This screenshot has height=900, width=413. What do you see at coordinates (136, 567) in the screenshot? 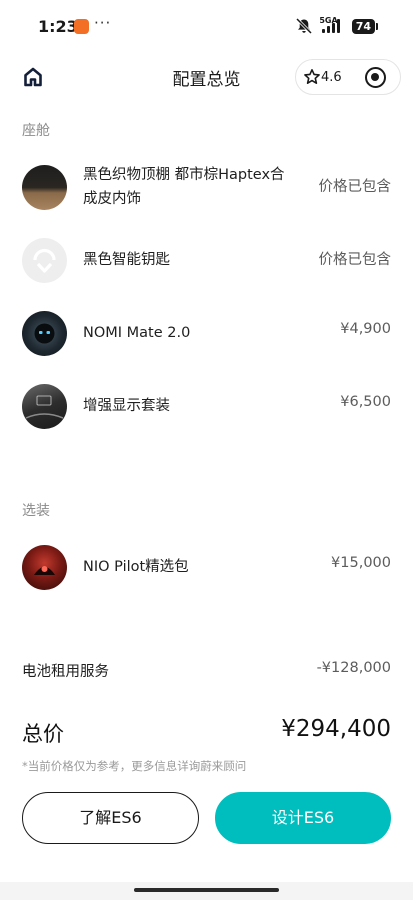
I see `item-name: NIO Pilot精选包` at bounding box center [136, 567].